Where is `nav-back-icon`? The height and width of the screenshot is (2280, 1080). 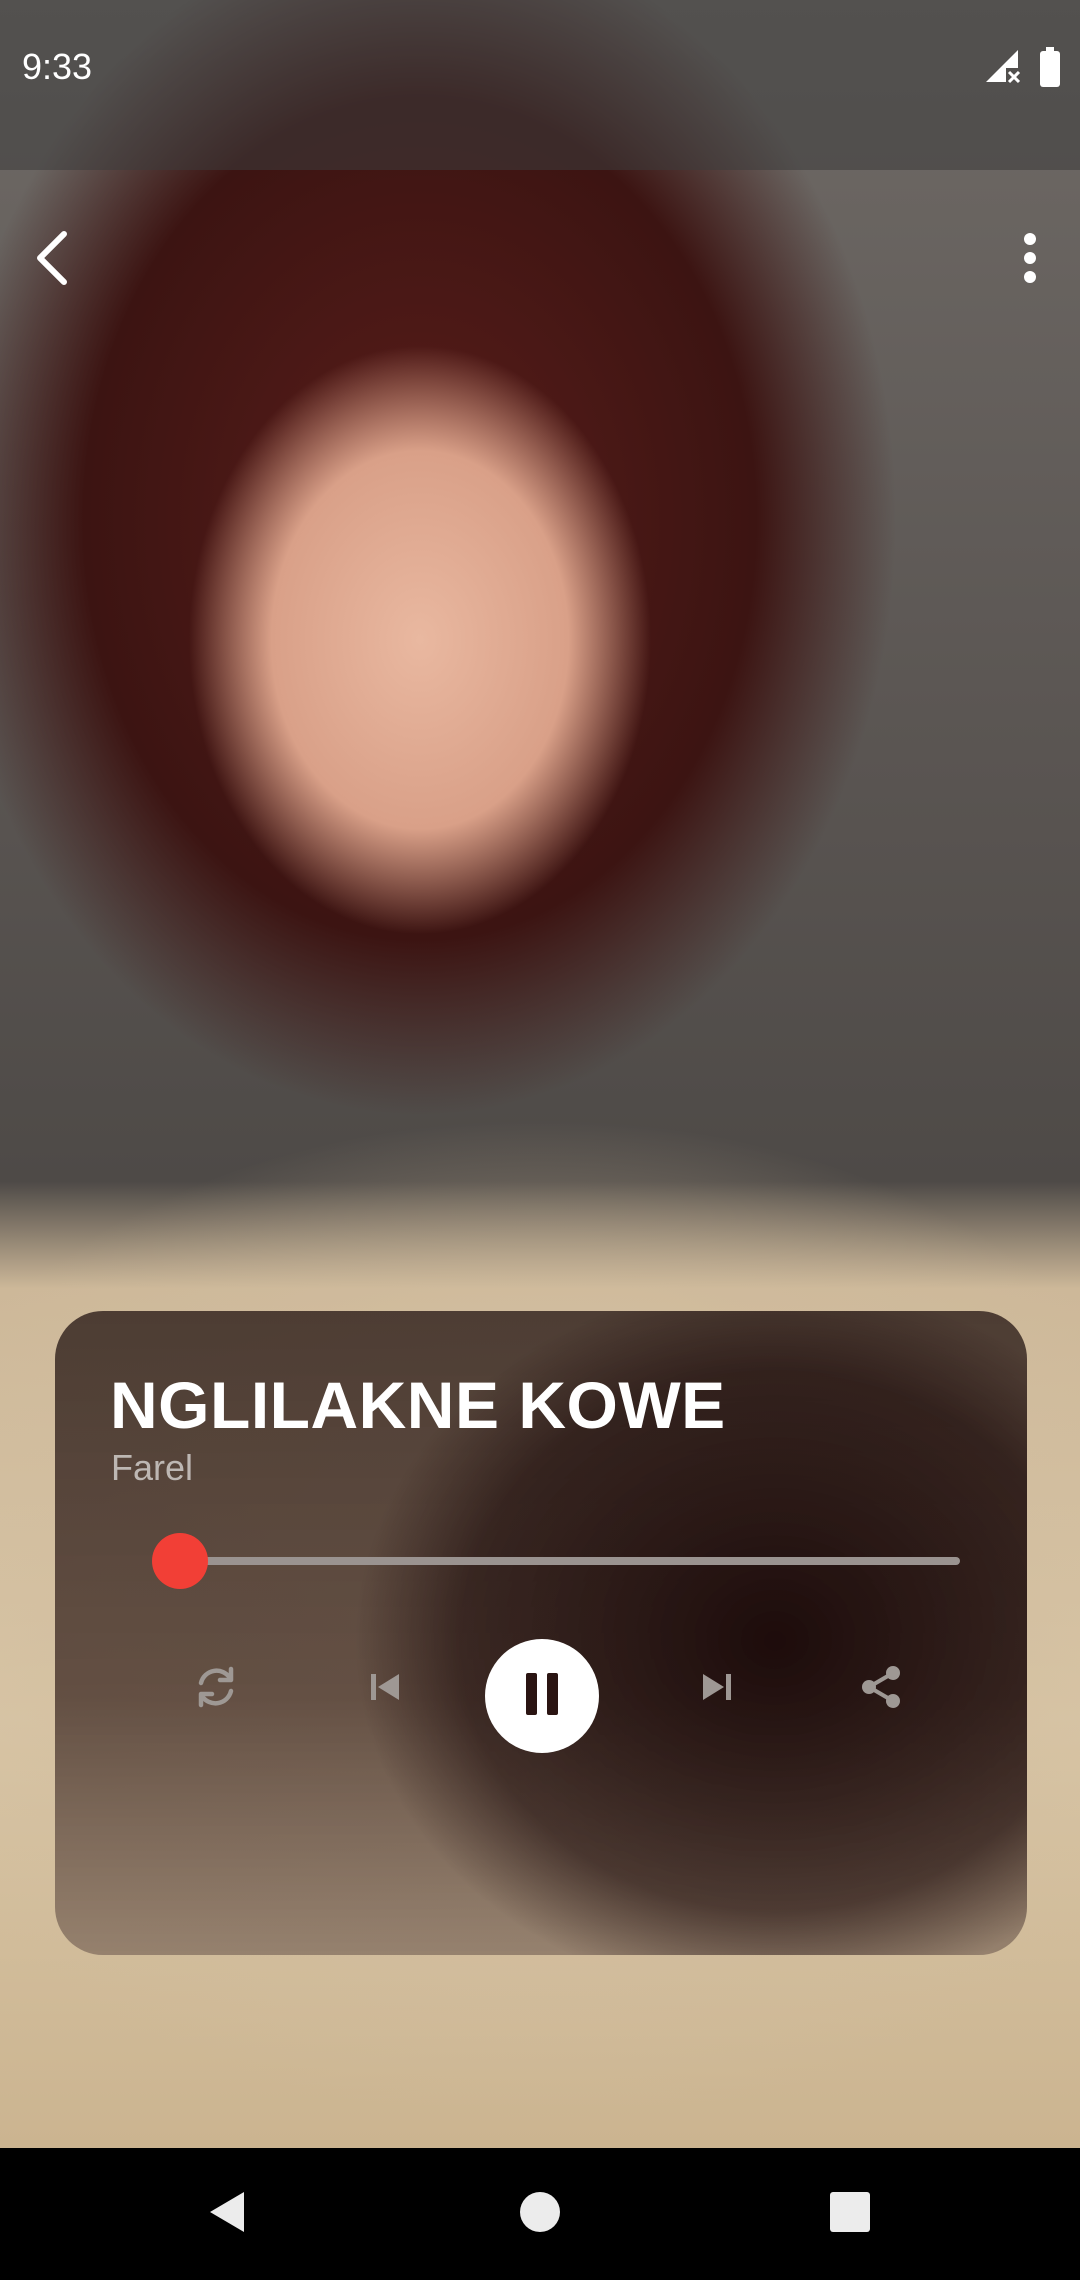
nav-back-icon is located at coordinates (227, 2214).